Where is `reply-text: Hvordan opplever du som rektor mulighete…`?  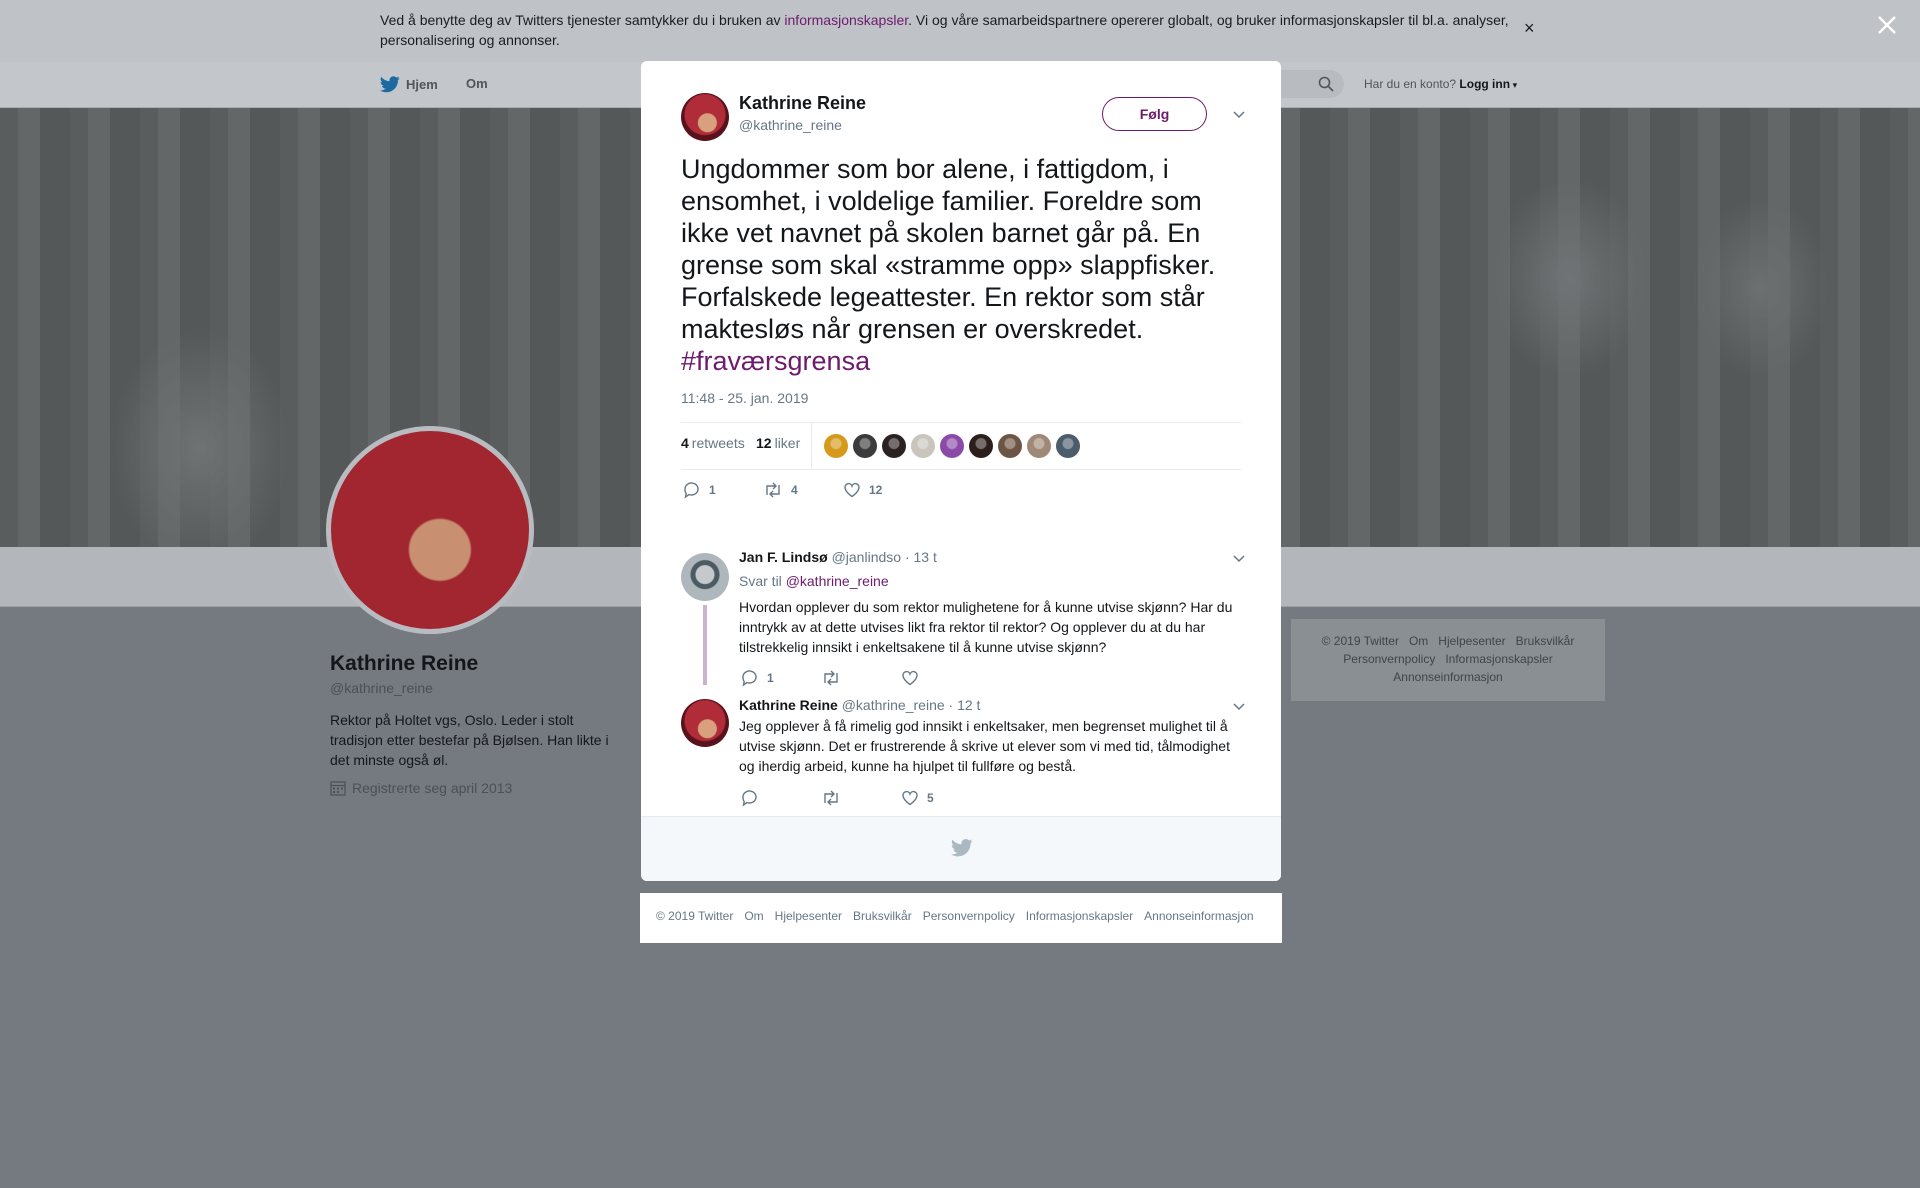
reply-text: Hvordan opplever du som rektor mulighete… is located at coordinates (986, 627).